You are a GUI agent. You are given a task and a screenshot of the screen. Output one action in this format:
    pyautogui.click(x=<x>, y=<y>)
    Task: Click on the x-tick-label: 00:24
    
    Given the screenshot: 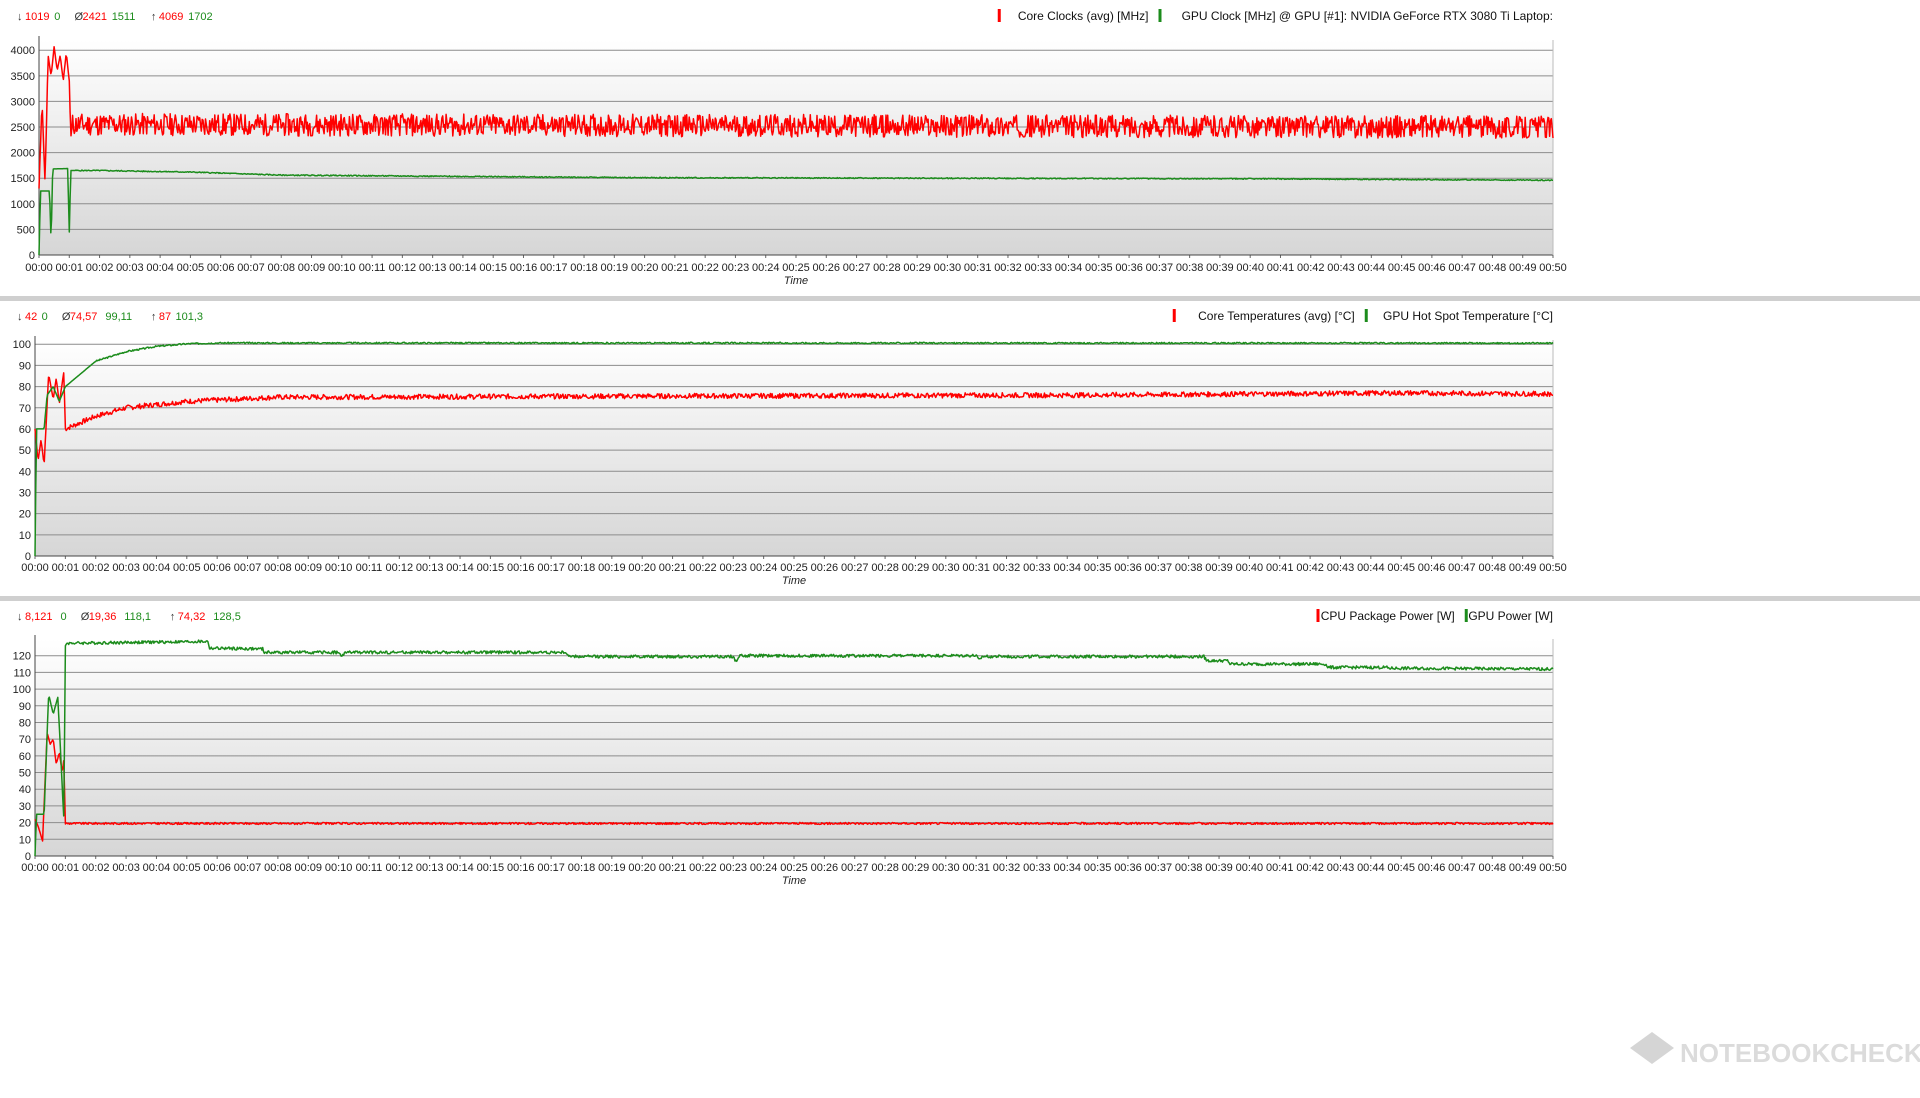 What is the action you would take?
    pyautogui.click(x=764, y=568)
    